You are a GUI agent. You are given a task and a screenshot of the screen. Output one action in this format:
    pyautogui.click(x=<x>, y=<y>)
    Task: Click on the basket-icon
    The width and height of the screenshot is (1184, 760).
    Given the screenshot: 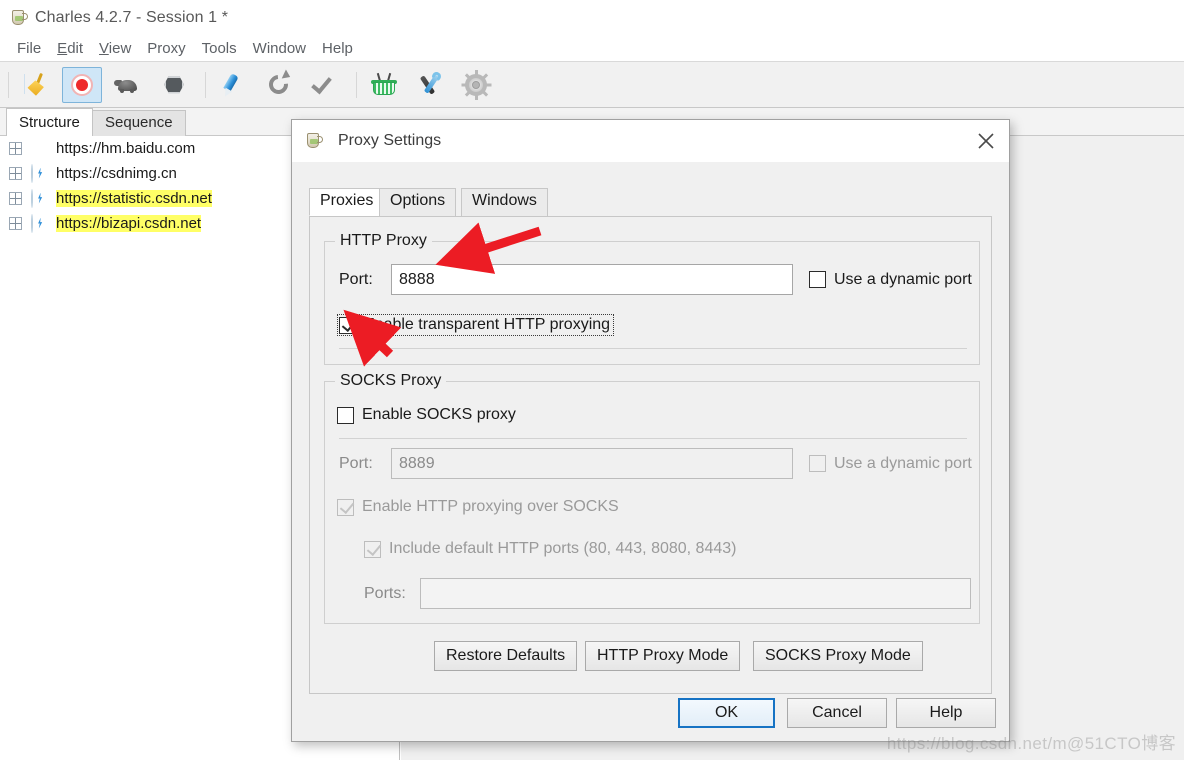 What is the action you would take?
    pyautogui.click(x=384, y=85)
    